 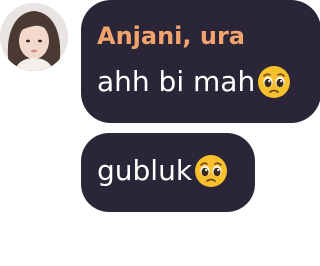 I want to click on message-text: ahh bi mah, so click(x=194, y=82).